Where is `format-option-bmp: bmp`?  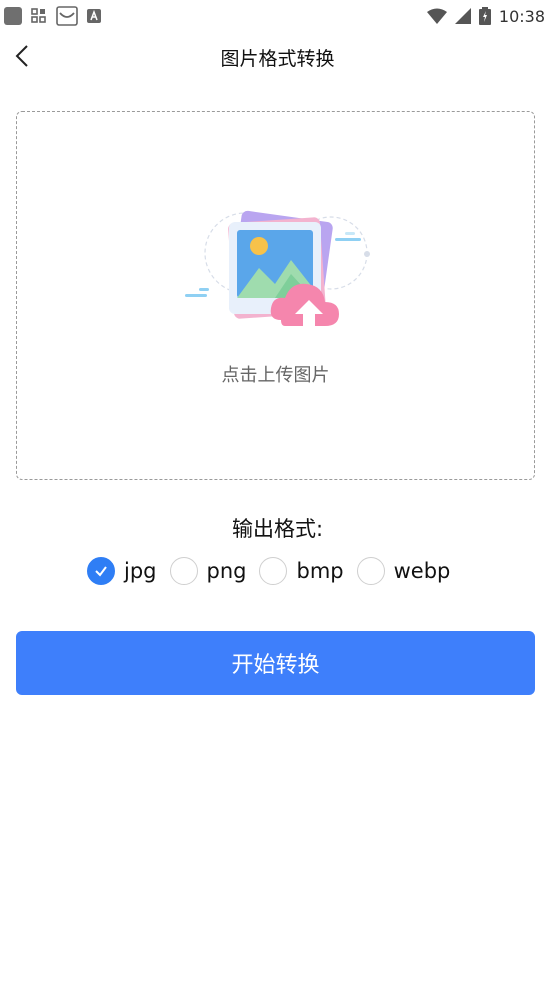
format-option-bmp: bmp is located at coordinates (301, 571).